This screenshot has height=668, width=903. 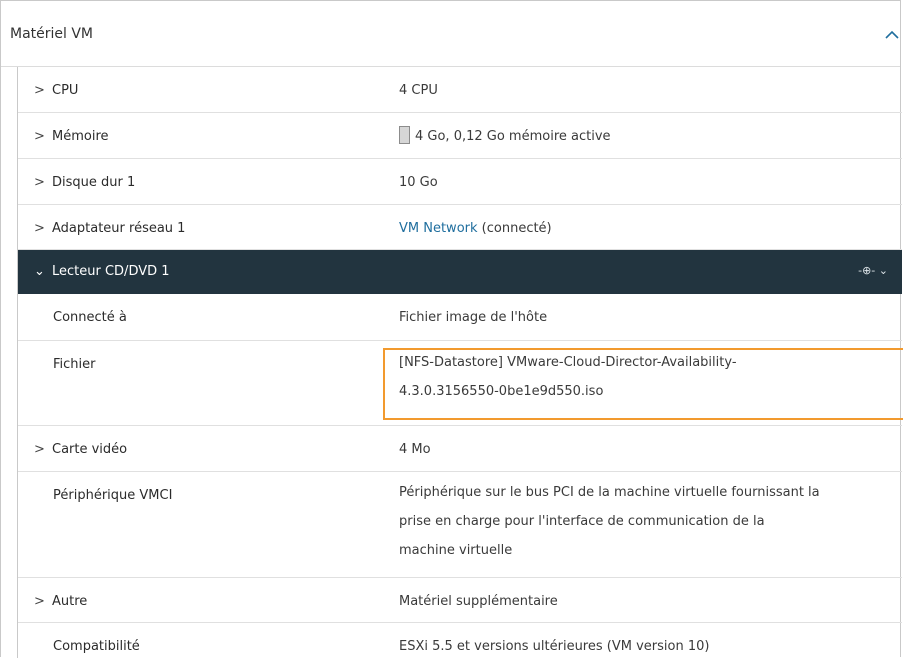 What do you see at coordinates (70, 601) in the screenshot?
I see `other-label: Autre` at bounding box center [70, 601].